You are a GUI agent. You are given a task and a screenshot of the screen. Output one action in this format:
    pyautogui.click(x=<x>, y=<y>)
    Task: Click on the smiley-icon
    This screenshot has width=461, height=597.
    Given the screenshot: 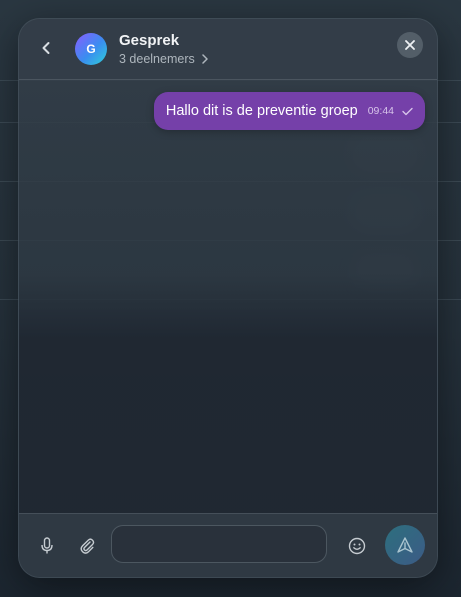 What is the action you would take?
    pyautogui.click(x=357, y=546)
    